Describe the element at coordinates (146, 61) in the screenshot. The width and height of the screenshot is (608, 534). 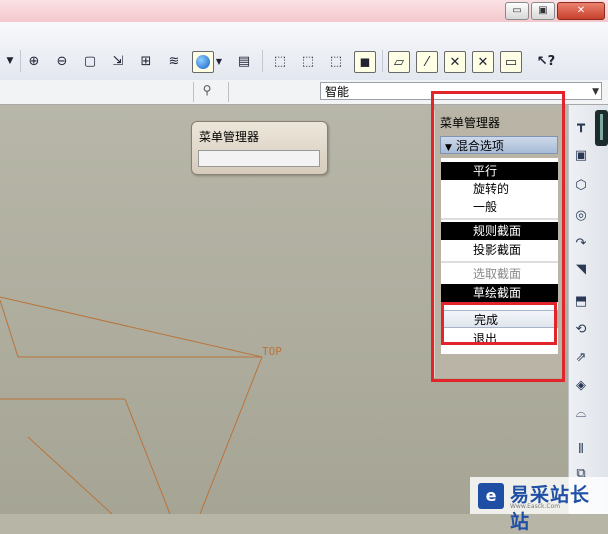
I see `named-view-icon: ⊞` at that location.